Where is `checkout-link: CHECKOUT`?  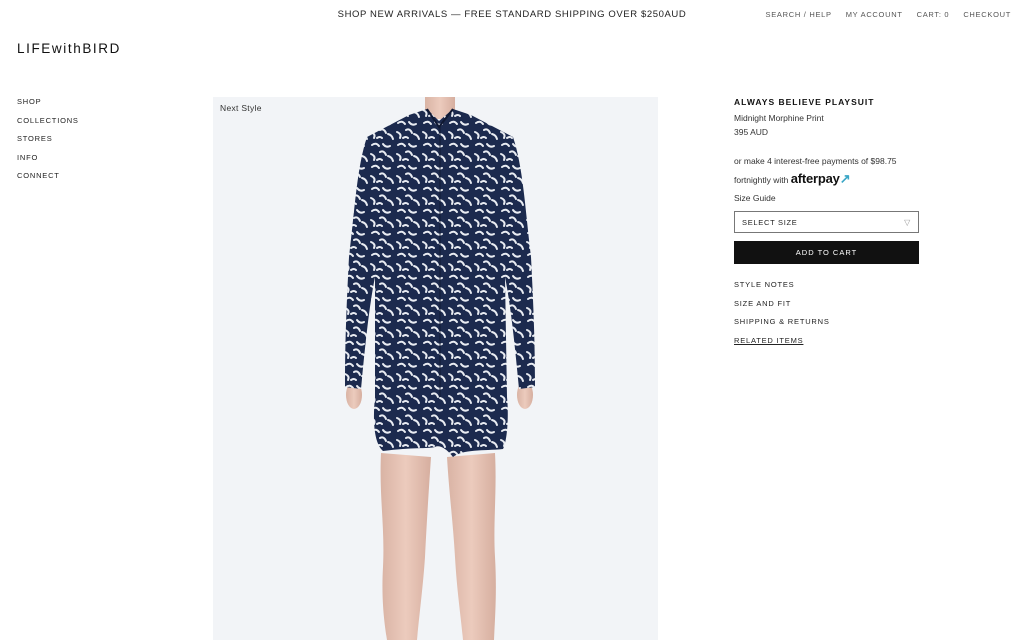
checkout-link: CHECKOUT is located at coordinates (987, 14).